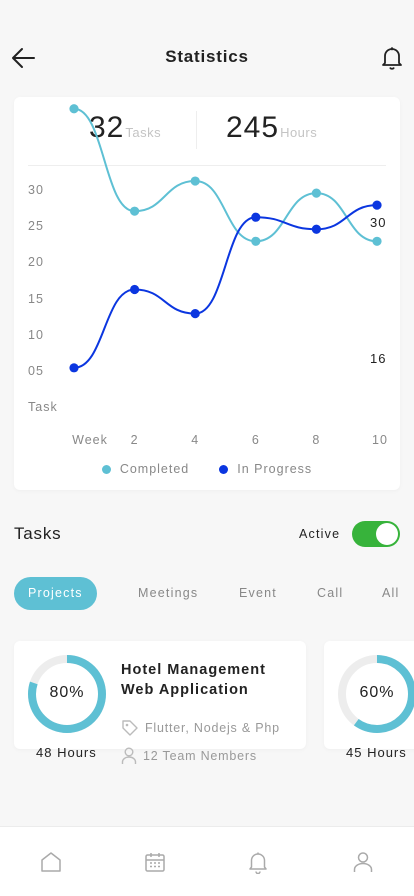 This screenshot has height=896, width=414. Describe the element at coordinates (224, 469) in the screenshot. I see `legend-dot-in-progress` at that location.